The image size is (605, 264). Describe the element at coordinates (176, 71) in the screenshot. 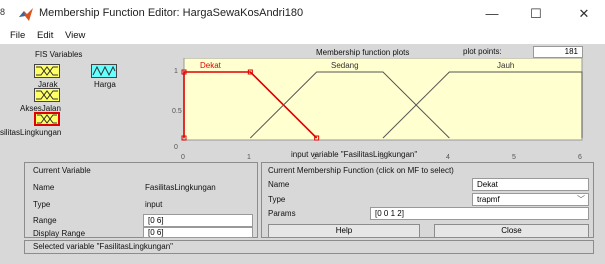

I see `y-tick-1: 1` at that location.